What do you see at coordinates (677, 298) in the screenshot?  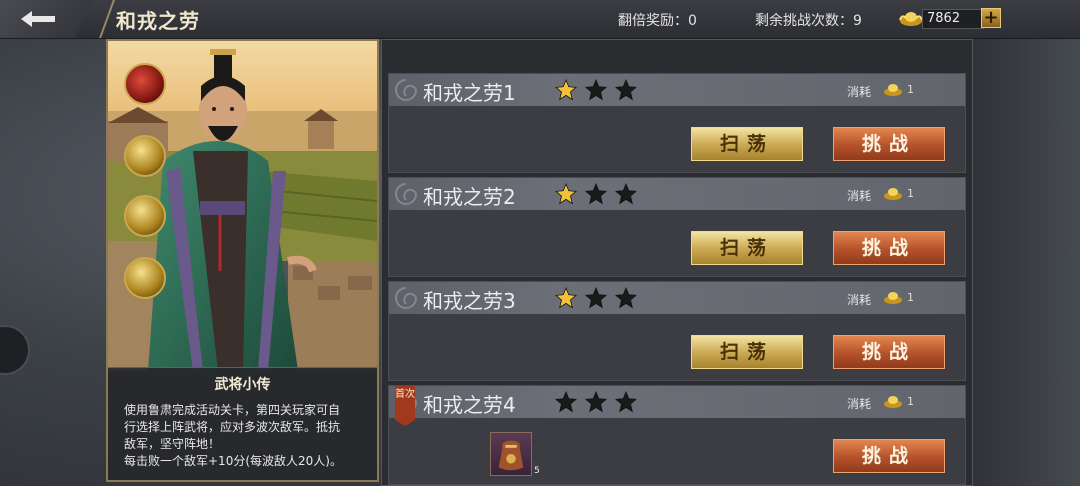 I see `level-header: 和戎之劳3 消耗 1` at bounding box center [677, 298].